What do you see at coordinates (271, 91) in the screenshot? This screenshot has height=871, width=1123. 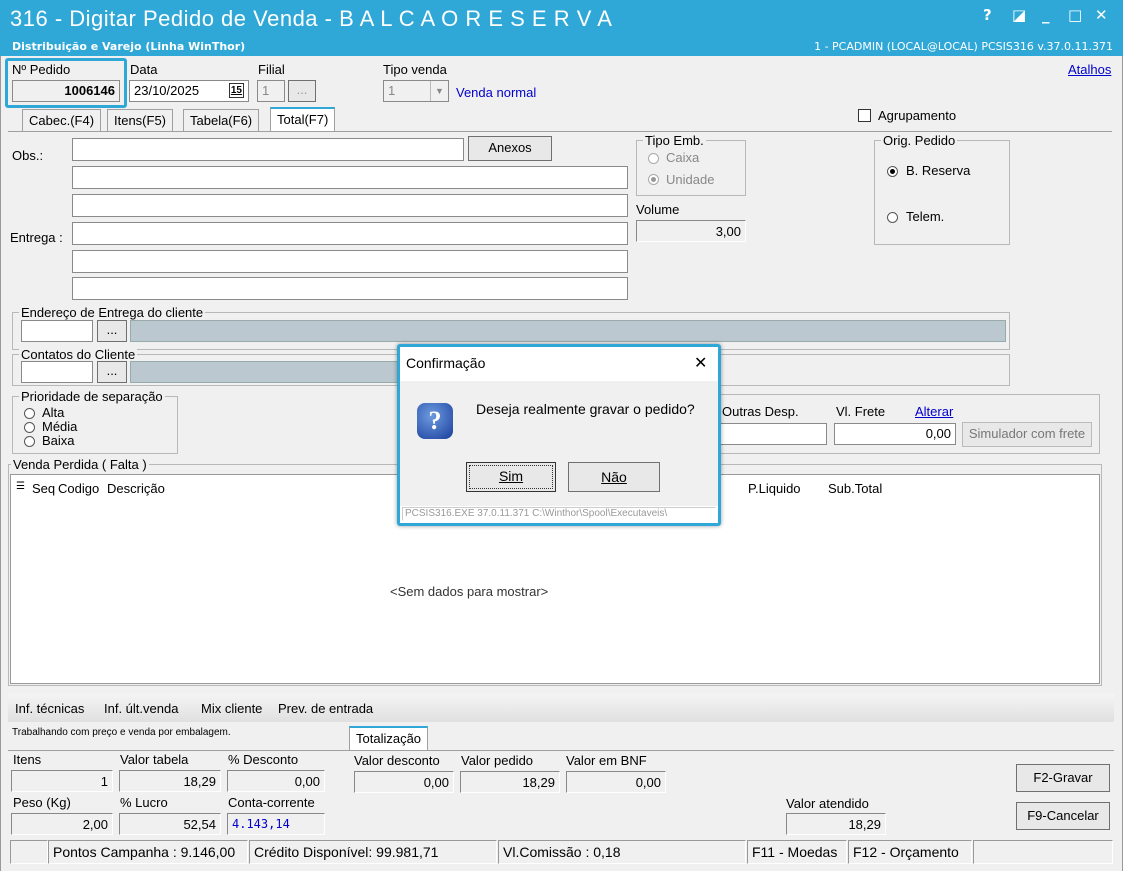 I see `filial-field: 1` at bounding box center [271, 91].